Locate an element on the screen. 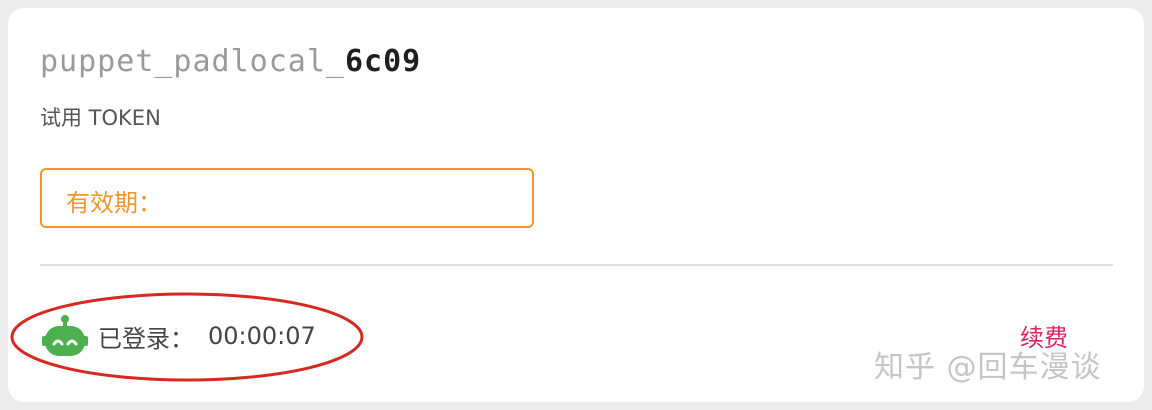  token-name: puppet_padlocal_6c09 is located at coordinates (230, 61).